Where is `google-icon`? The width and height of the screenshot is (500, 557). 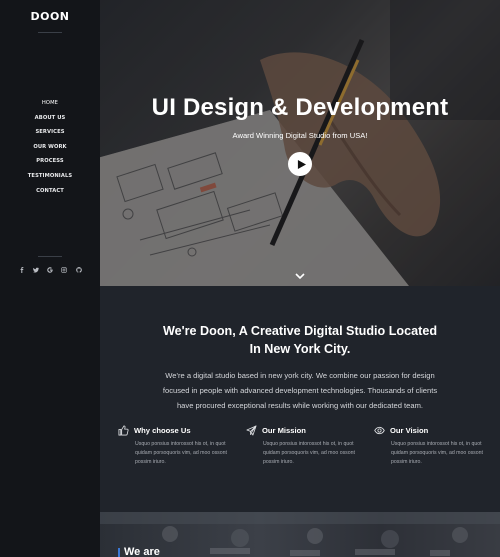 google-icon is located at coordinates (50, 269).